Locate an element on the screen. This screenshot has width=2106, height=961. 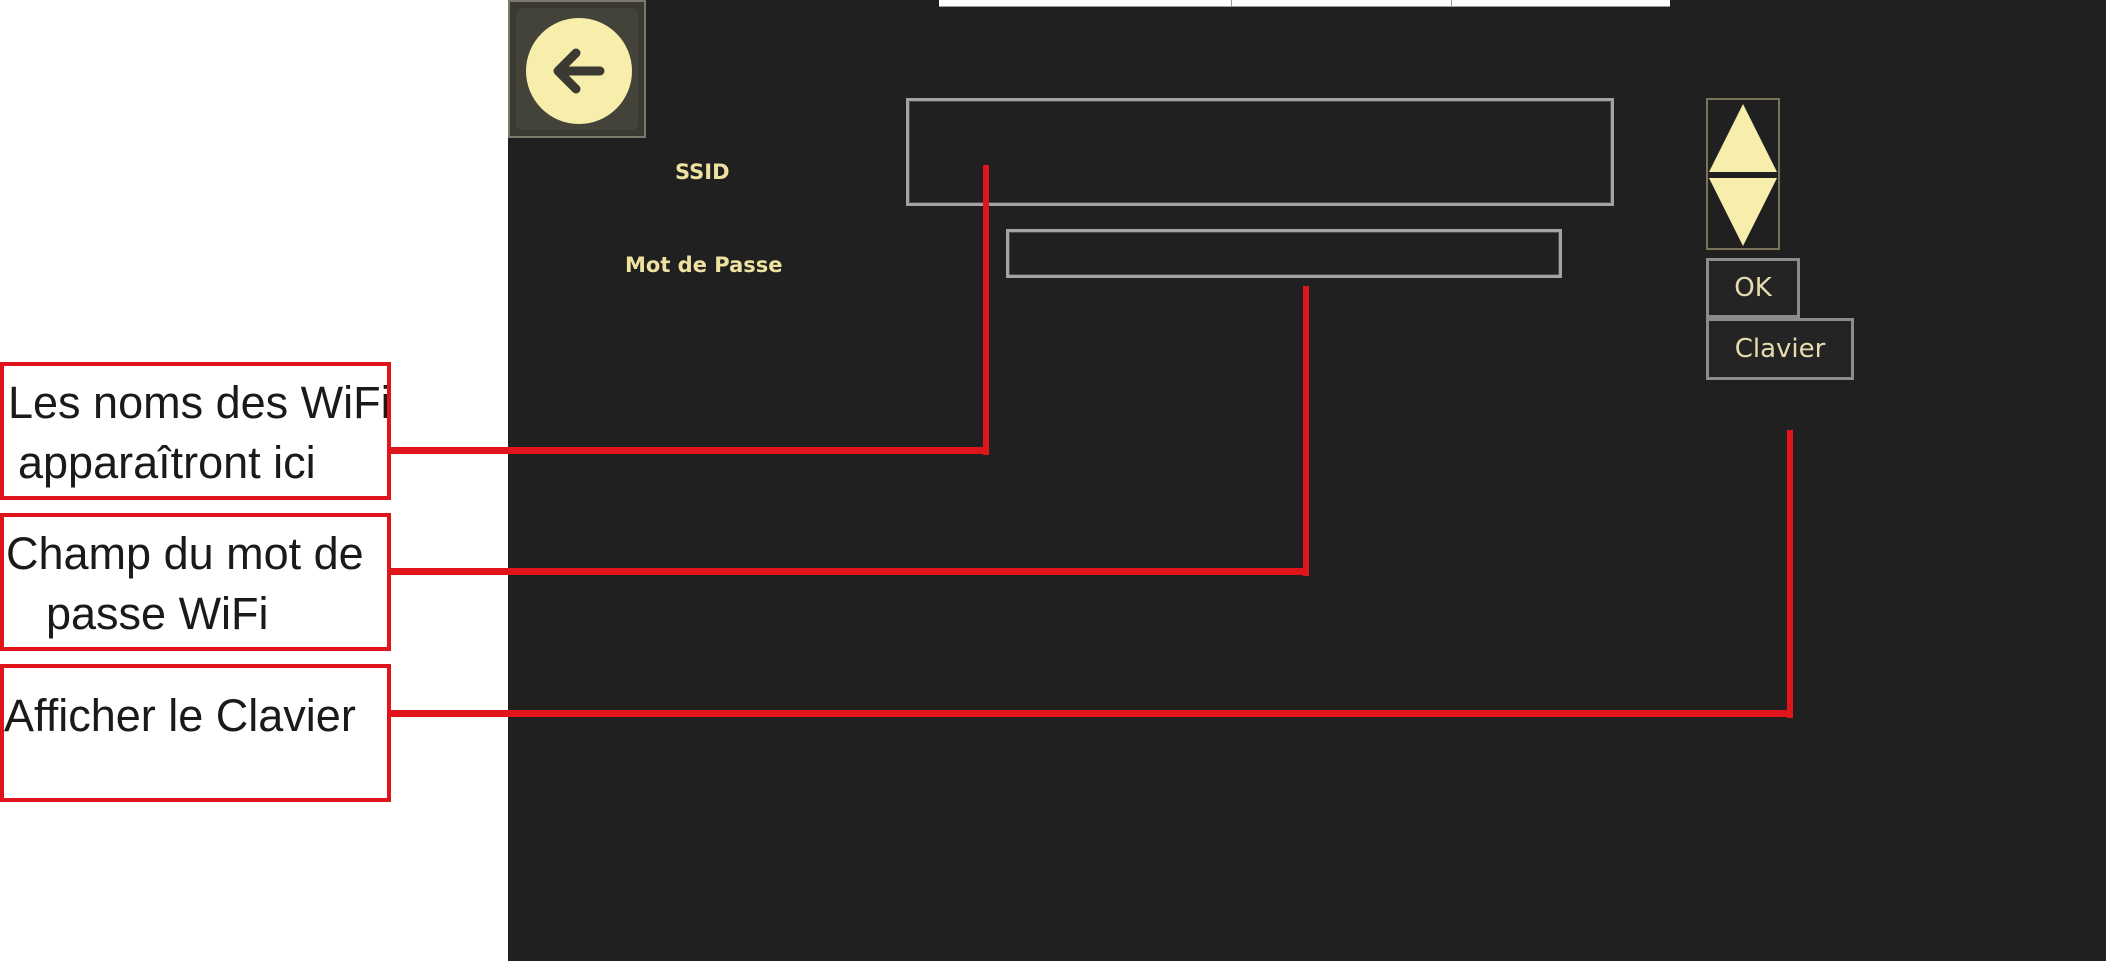
ok-button: OK is located at coordinates (1753, 288).